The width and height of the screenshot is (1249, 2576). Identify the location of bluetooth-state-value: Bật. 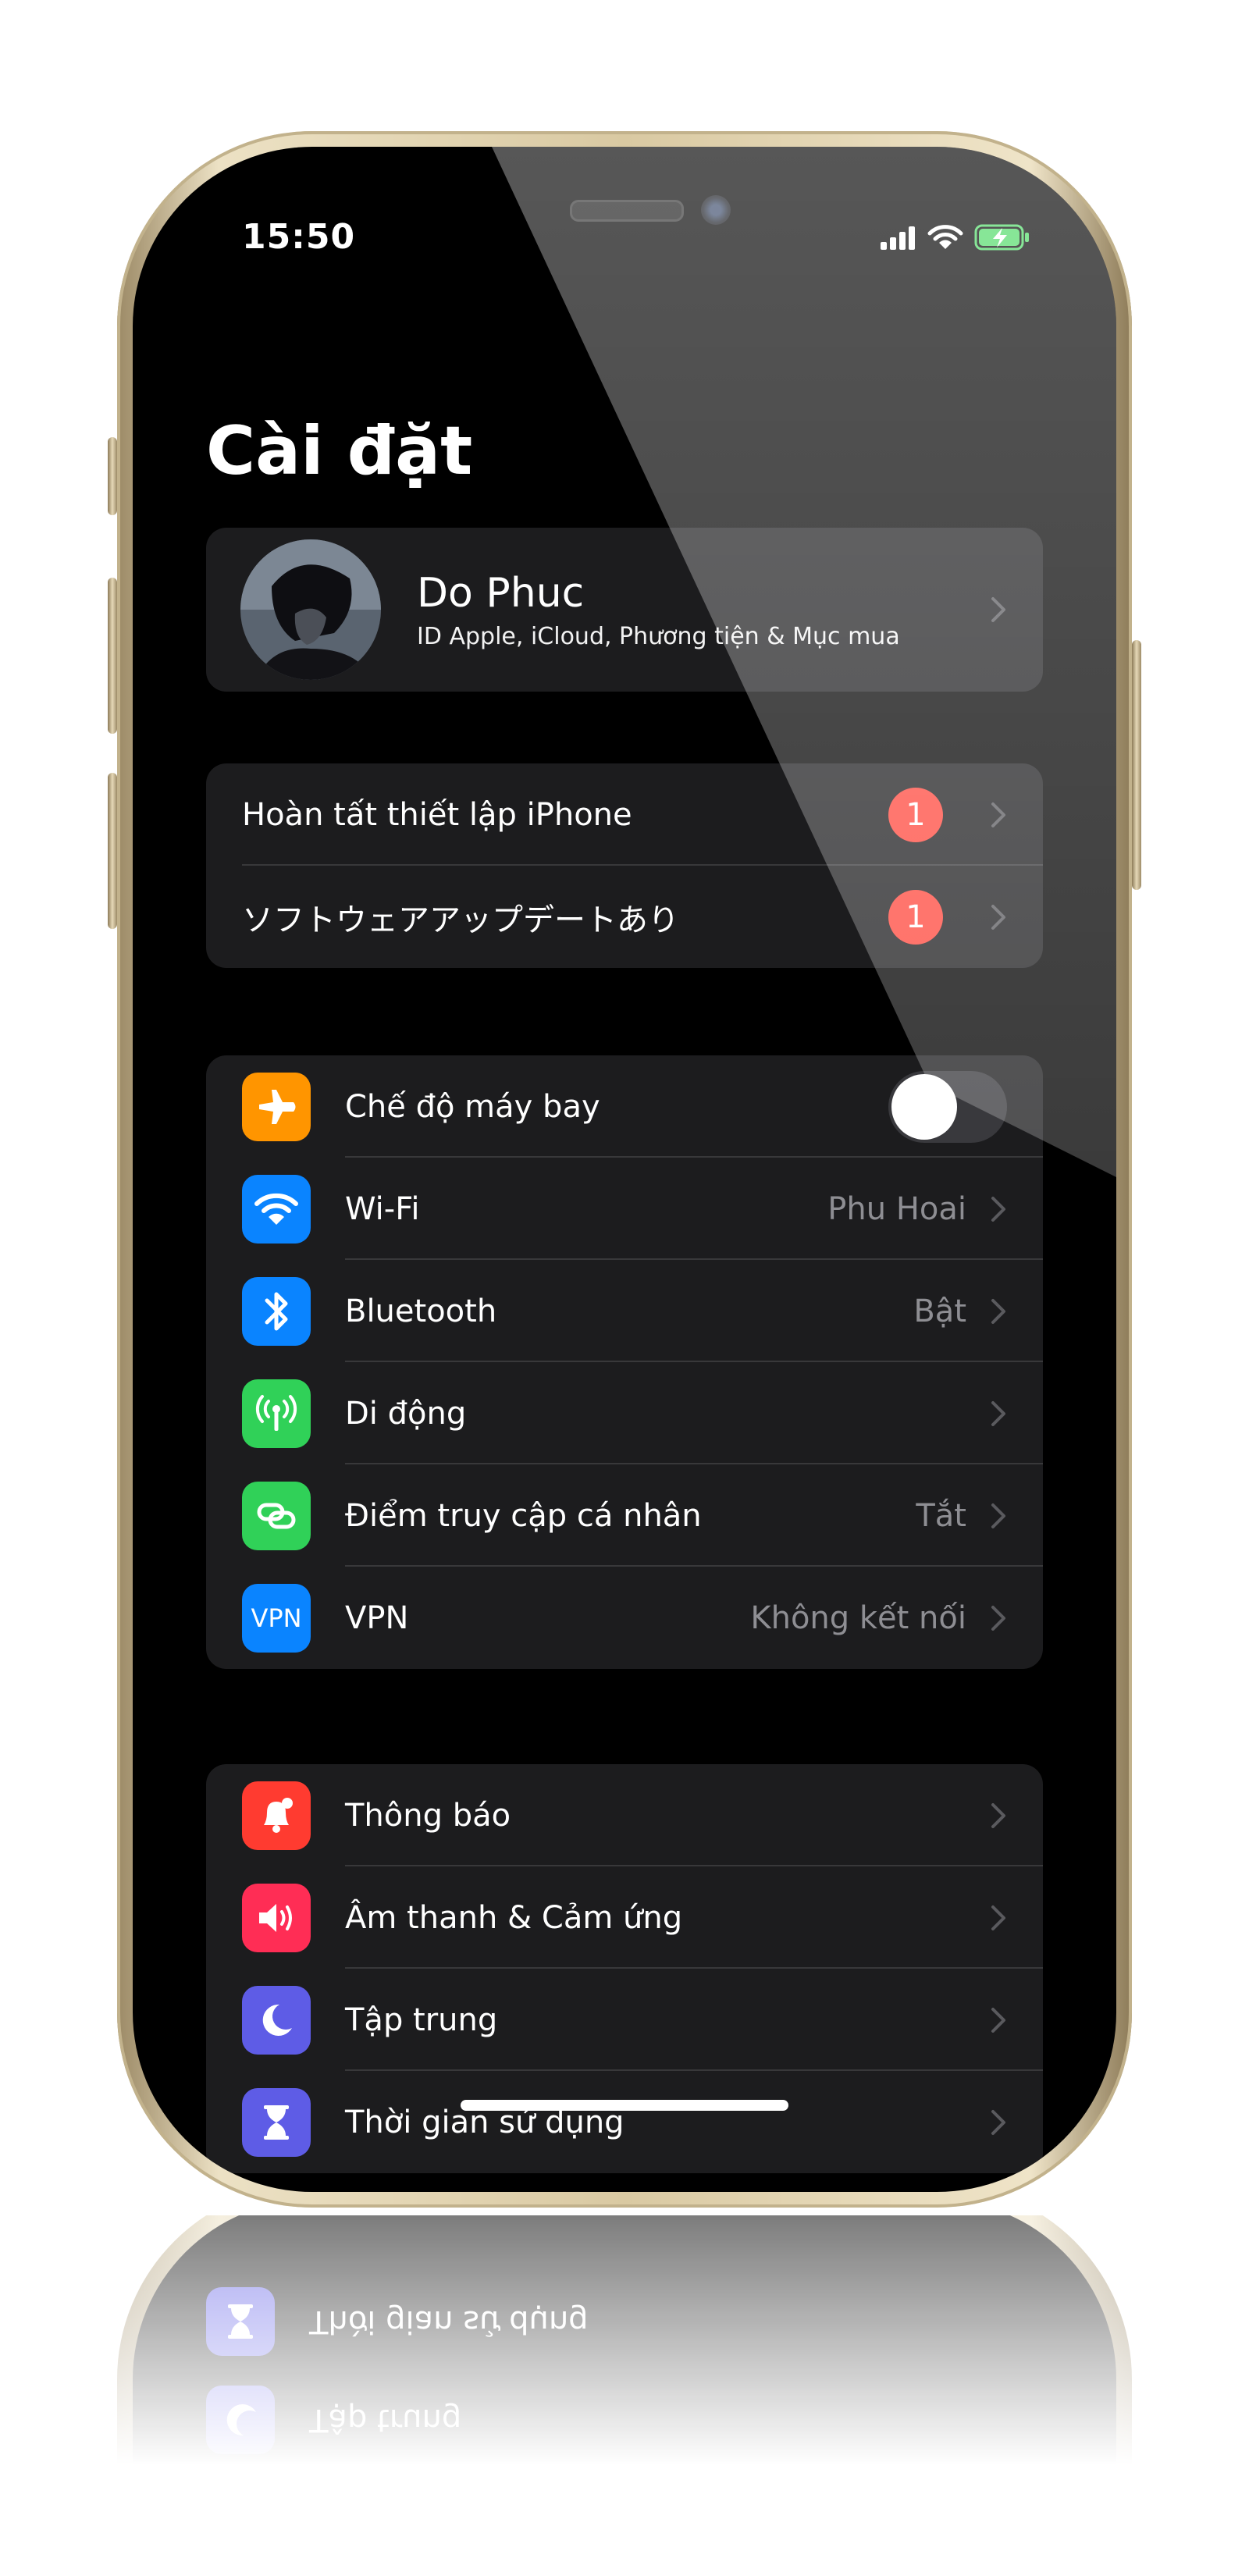
(939, 1311).